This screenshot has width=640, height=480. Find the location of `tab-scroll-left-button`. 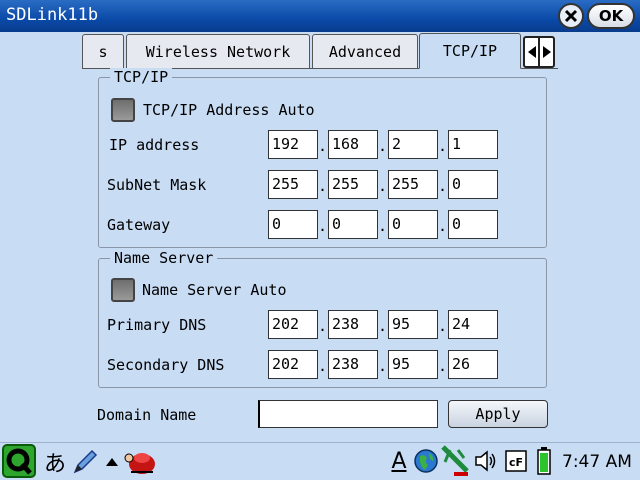

tab-scroll-left-button is located at coordinates (532, 52).